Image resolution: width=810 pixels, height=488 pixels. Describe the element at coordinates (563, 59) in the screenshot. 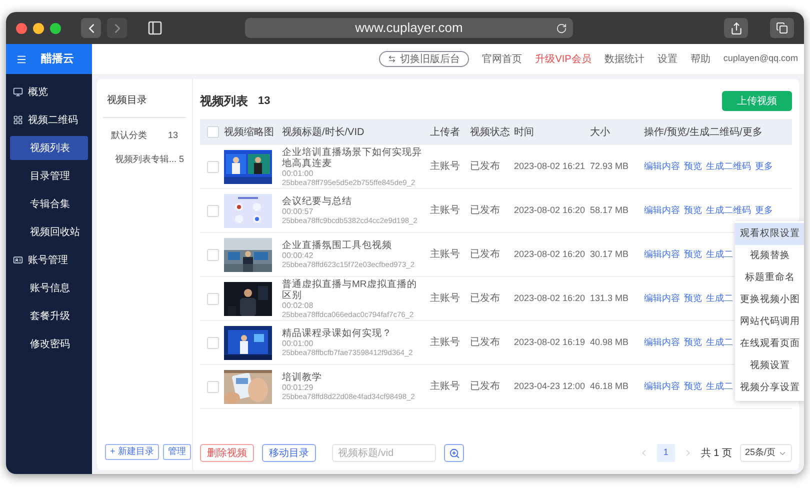

I see `nav-link: 升级VIP会员` at that location.